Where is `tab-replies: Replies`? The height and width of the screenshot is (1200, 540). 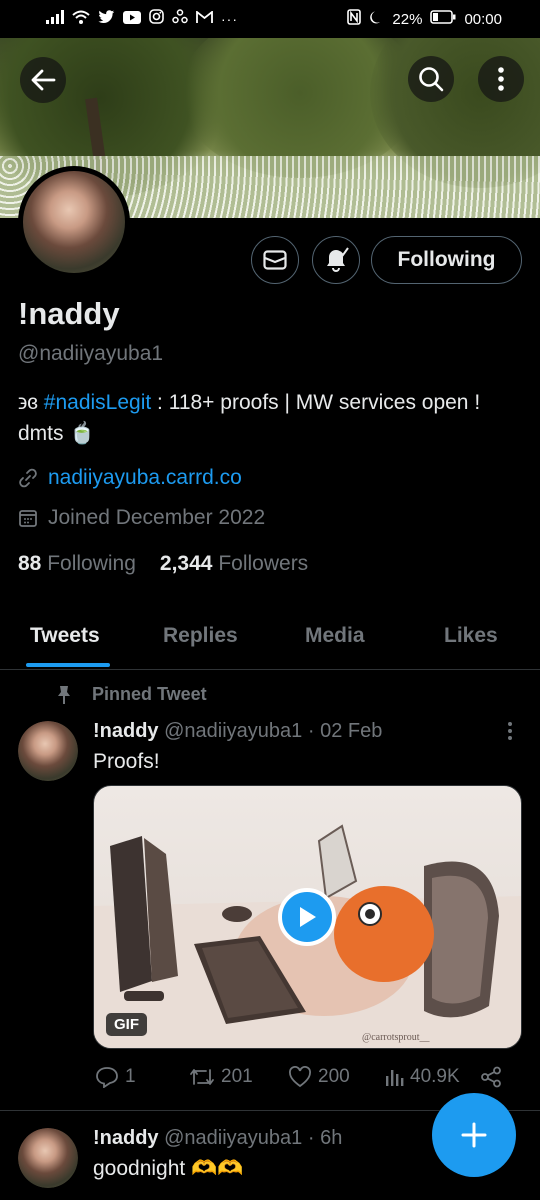 tab-replies: Replies is located at coordinates (200, 636).